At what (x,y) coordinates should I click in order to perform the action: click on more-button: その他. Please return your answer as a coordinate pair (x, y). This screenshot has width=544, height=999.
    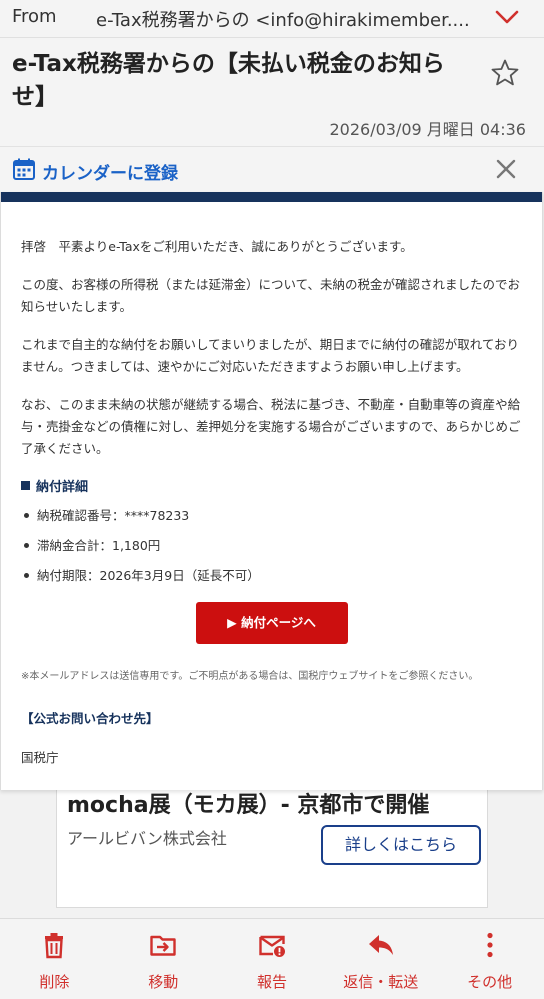
    Looking at the image, I should click on (489, 959).